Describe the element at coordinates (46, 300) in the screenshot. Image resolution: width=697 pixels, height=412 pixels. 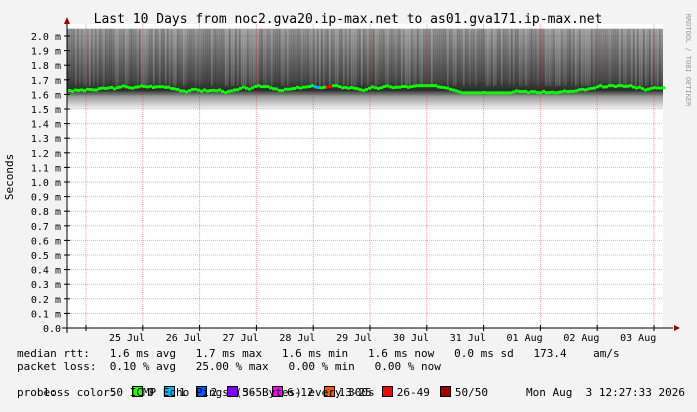
I see `y-tick-label: 0.2 m` at that location.